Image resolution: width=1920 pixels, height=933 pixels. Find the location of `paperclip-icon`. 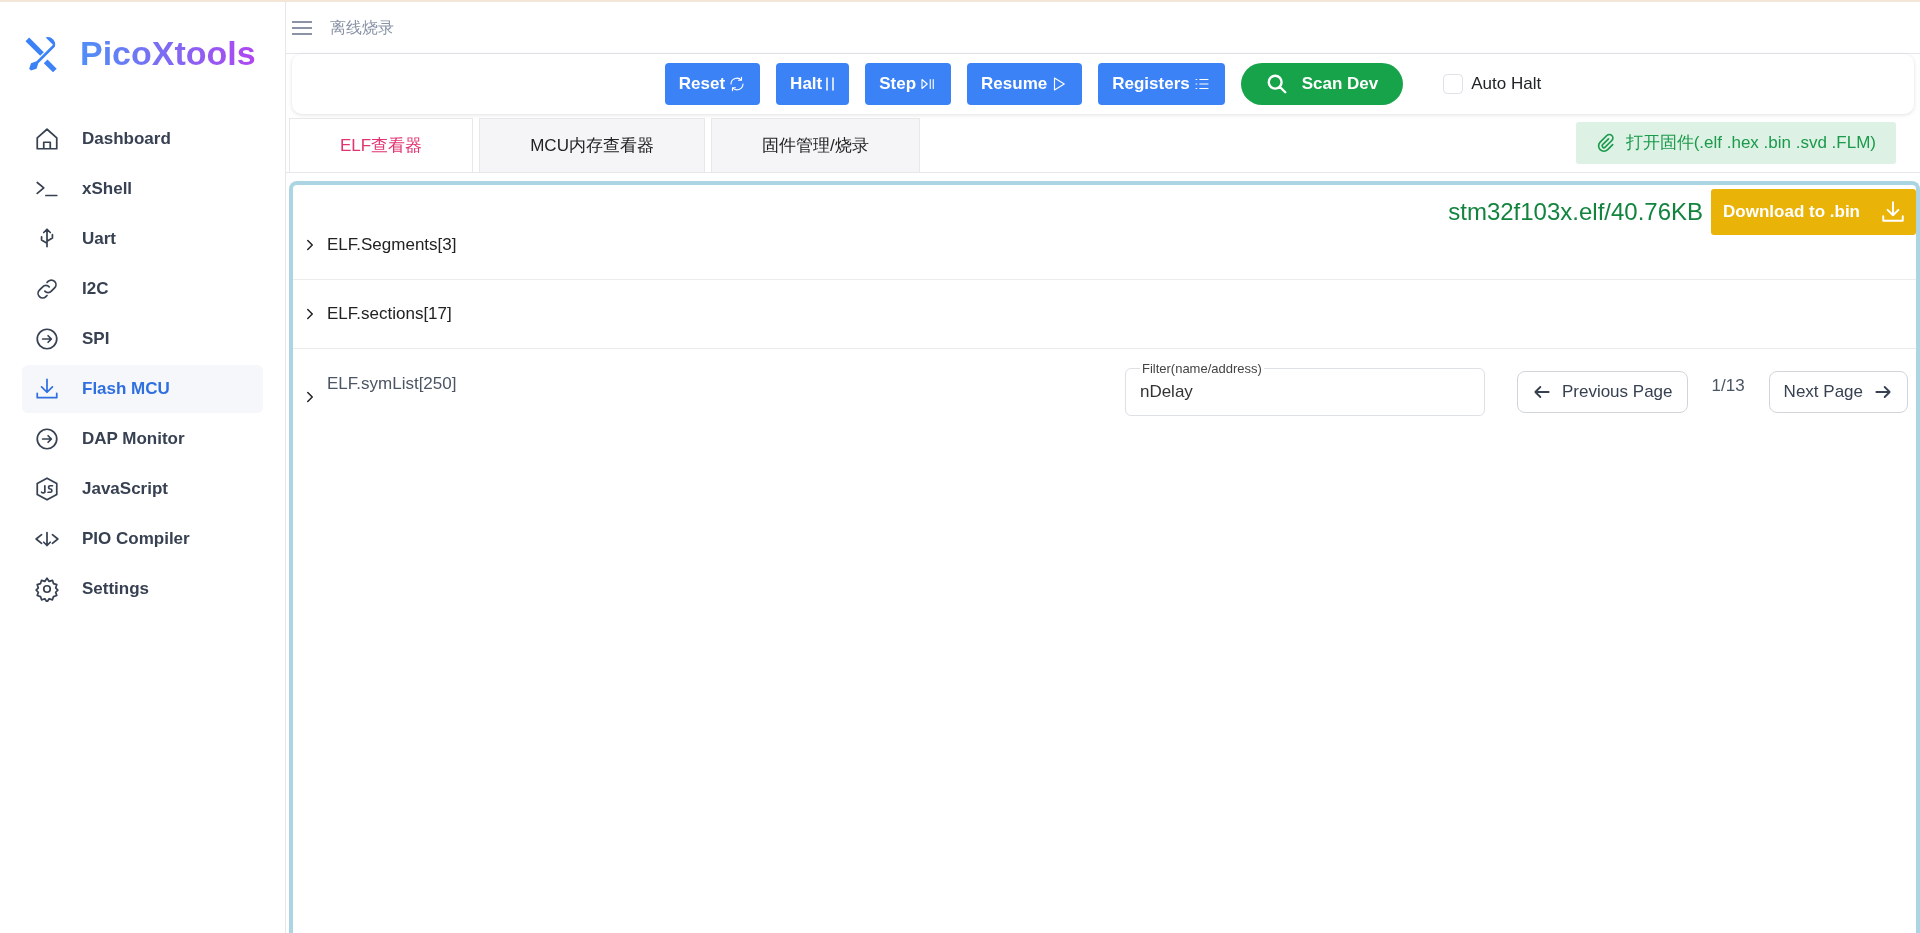

paperclip-icon is located at coordinates (1605, 143).